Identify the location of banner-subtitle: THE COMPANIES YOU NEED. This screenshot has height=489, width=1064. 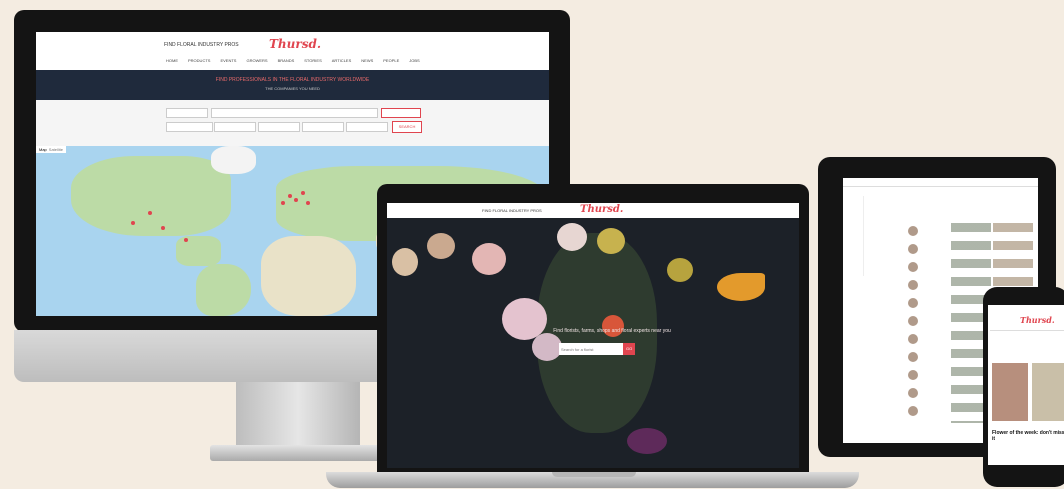
(292, 88).